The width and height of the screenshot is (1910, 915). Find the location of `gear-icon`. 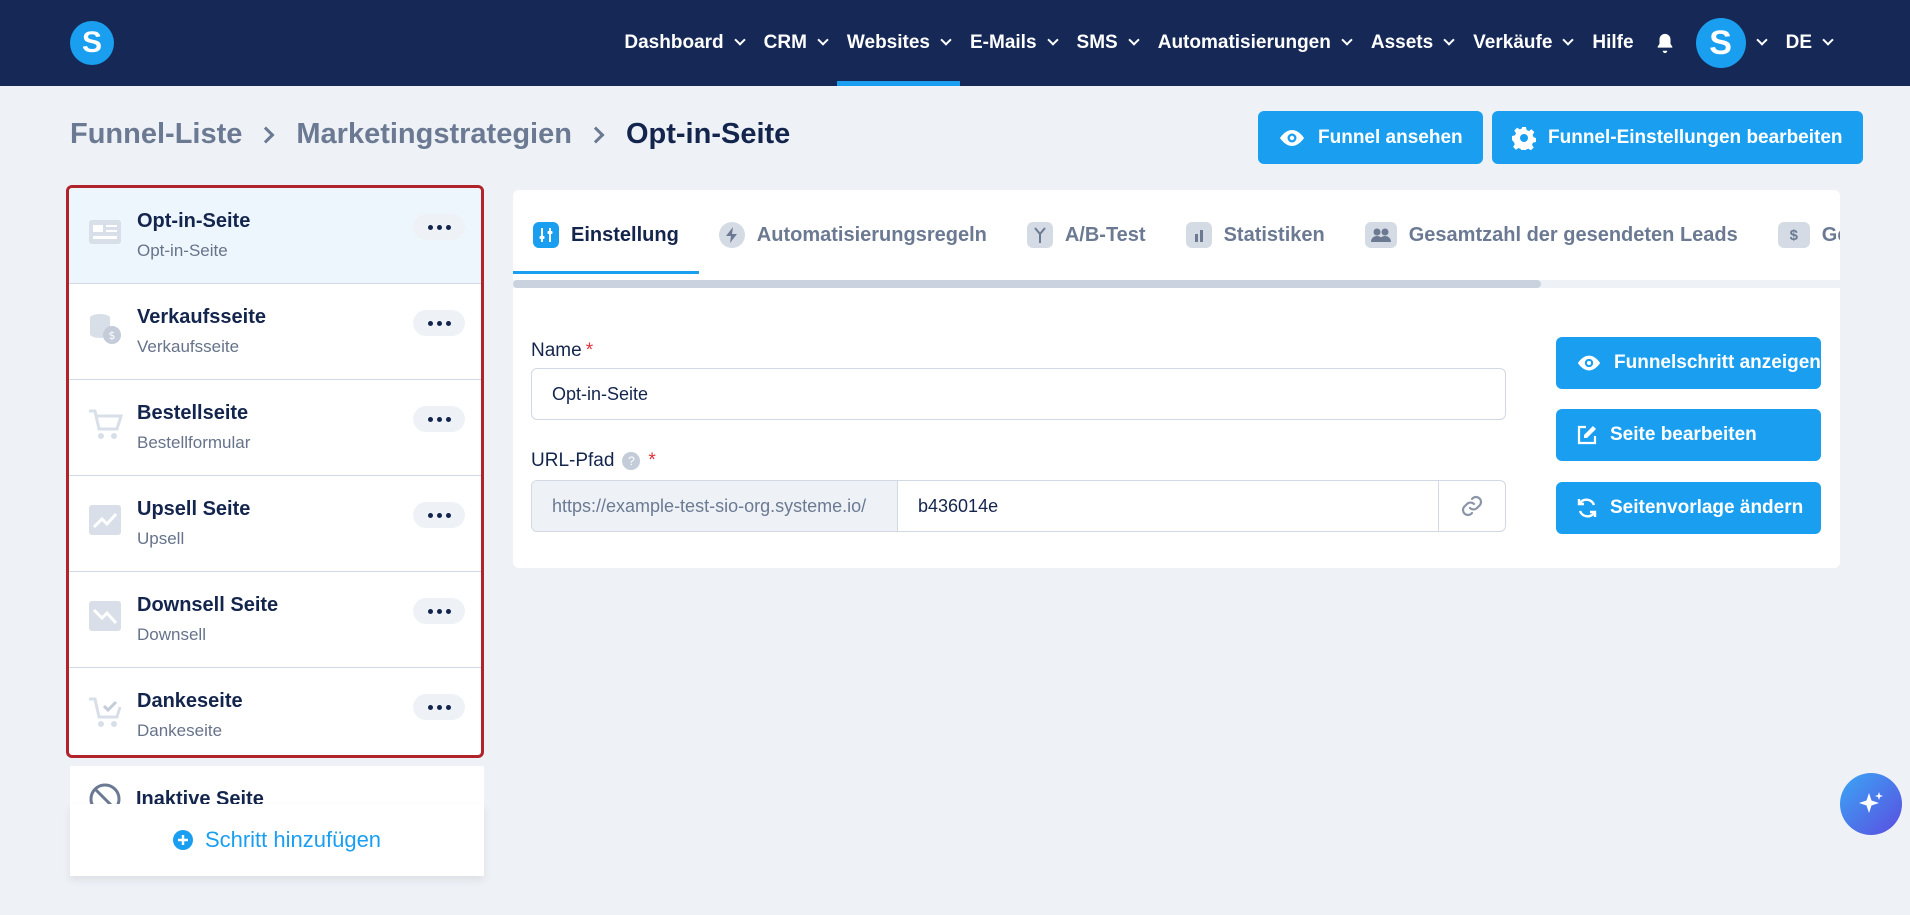

gear-icon is located at coordinates (1524, 138).